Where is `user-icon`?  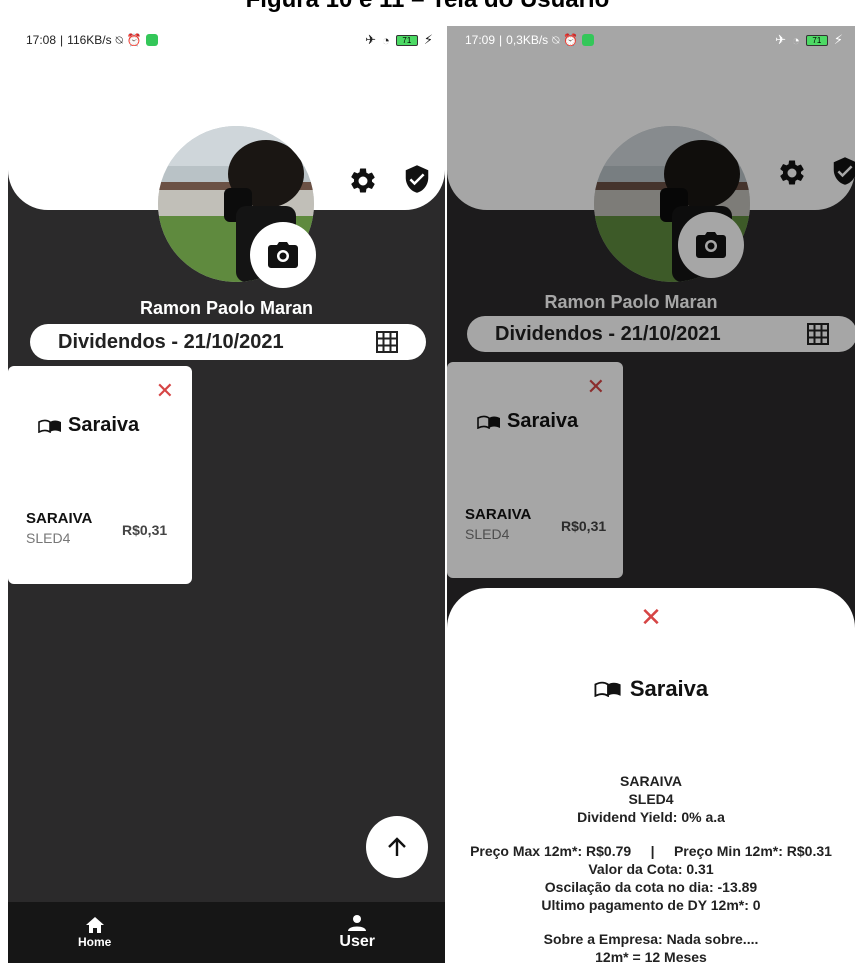 user-icon is located at coordinates (357, 922).